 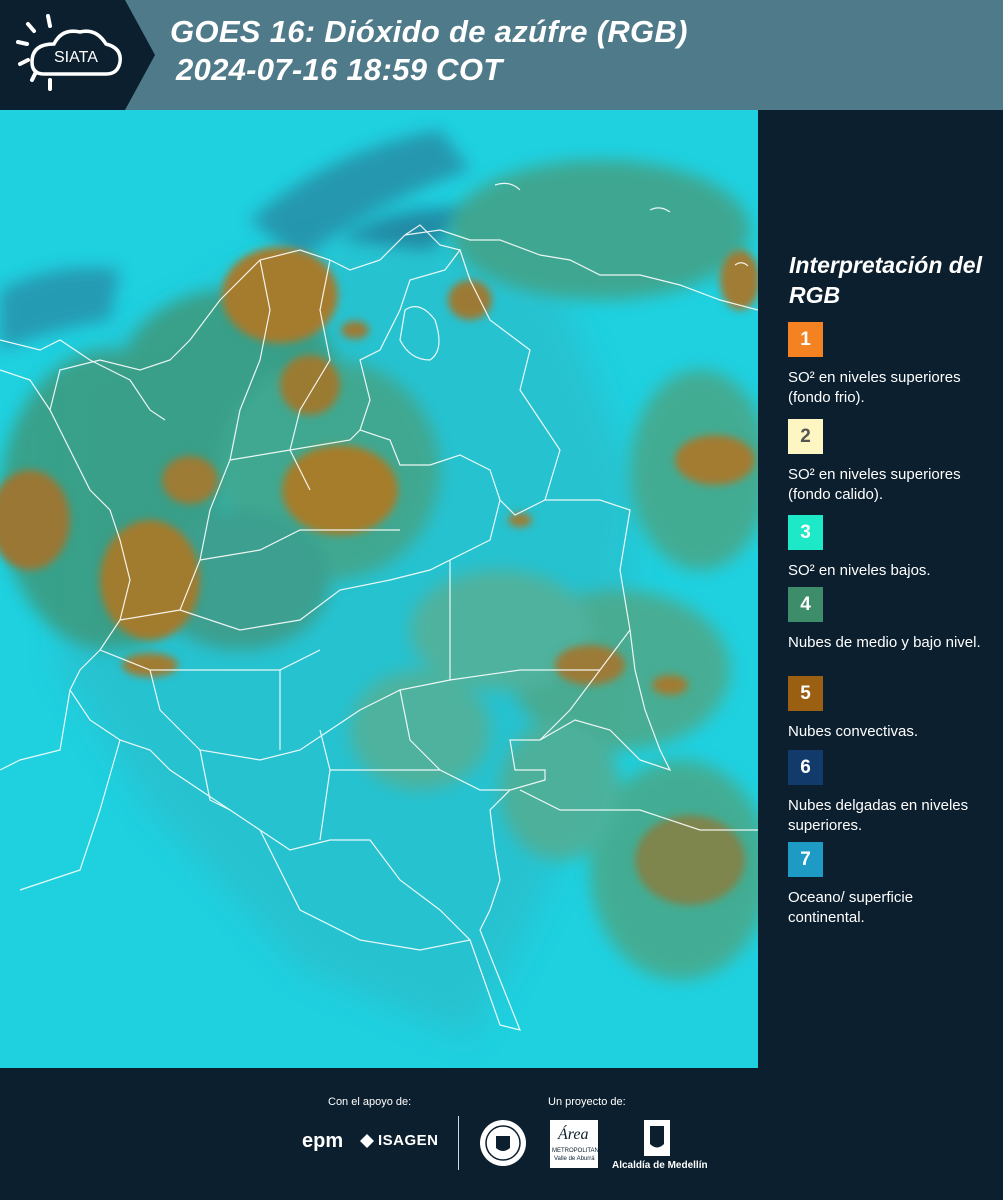 I want to click on page-timestamp: 2024-07-16 18:59 COT, so click(x=339, y=69).